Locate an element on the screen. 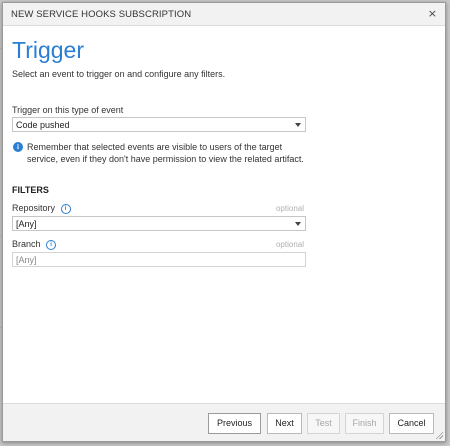 The image size is (450, 446). branch-input: [Any] is located at coordinates (159, 259).